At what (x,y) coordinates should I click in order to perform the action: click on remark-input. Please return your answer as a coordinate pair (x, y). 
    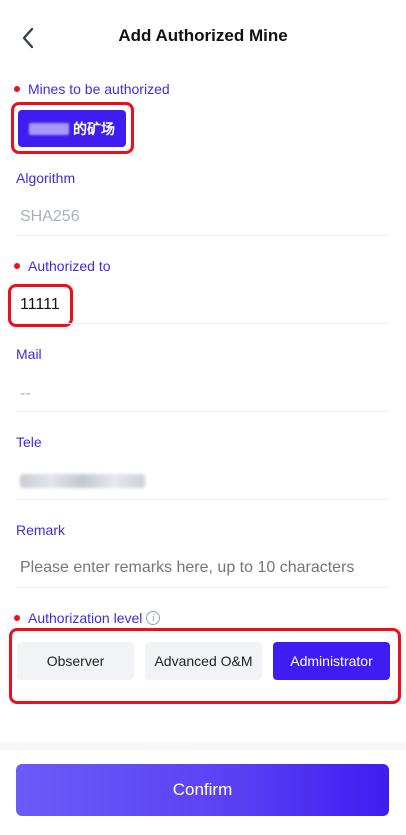
    Looking at the image, I should click on (205, 568).